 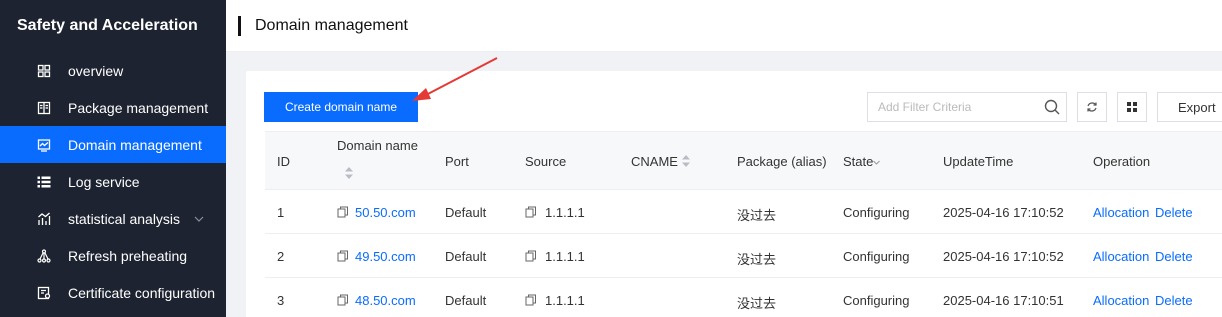 I want to click on cell-domain: 48.50.com, so click(x=376, y=300).